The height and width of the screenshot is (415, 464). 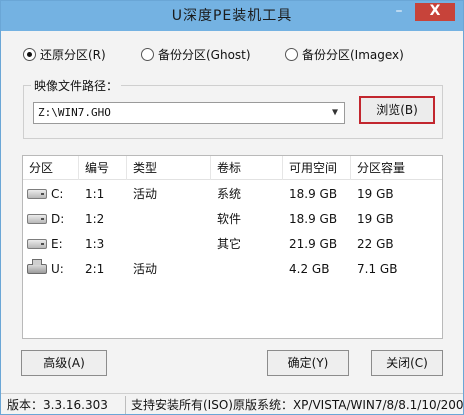 What do you see at coordinates (407, 363) in the screenshot?
I see `close-button: 关闭(C)` at bounding box center [407, 363].